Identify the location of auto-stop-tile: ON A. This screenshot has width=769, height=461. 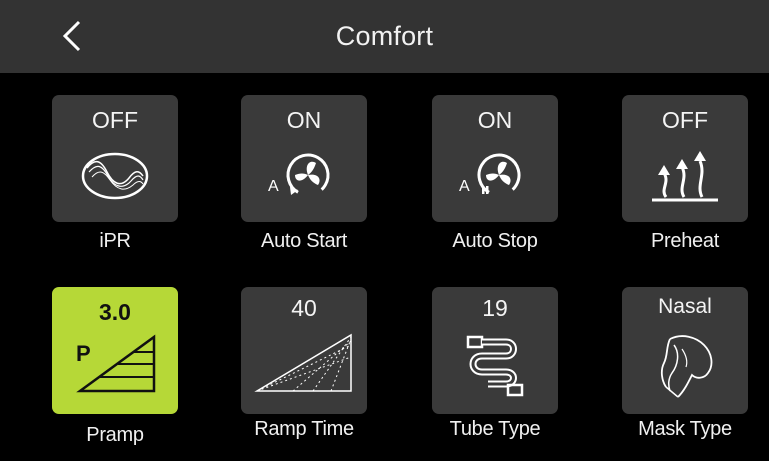
(495, 158).